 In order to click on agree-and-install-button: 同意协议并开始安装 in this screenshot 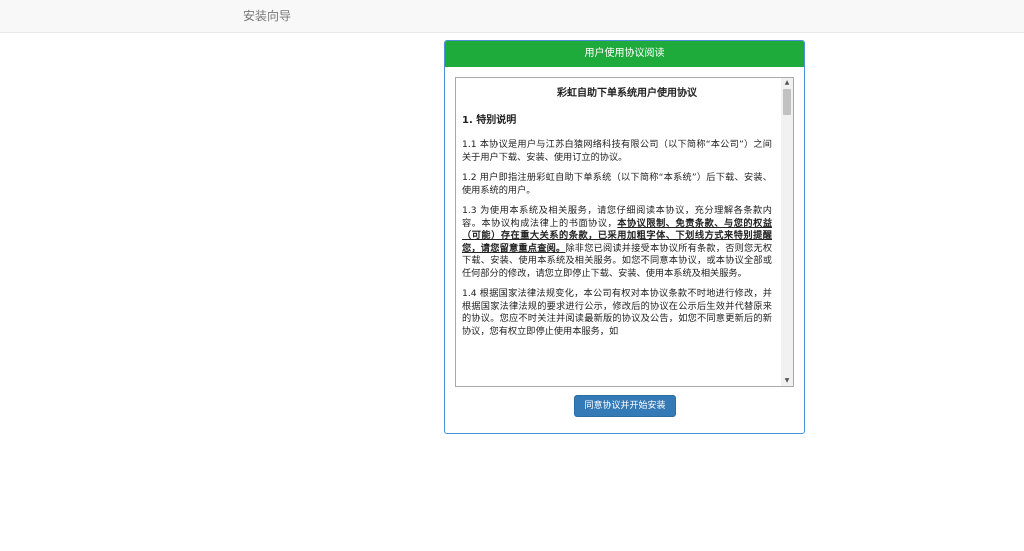, I will do `click(625, 406)`.